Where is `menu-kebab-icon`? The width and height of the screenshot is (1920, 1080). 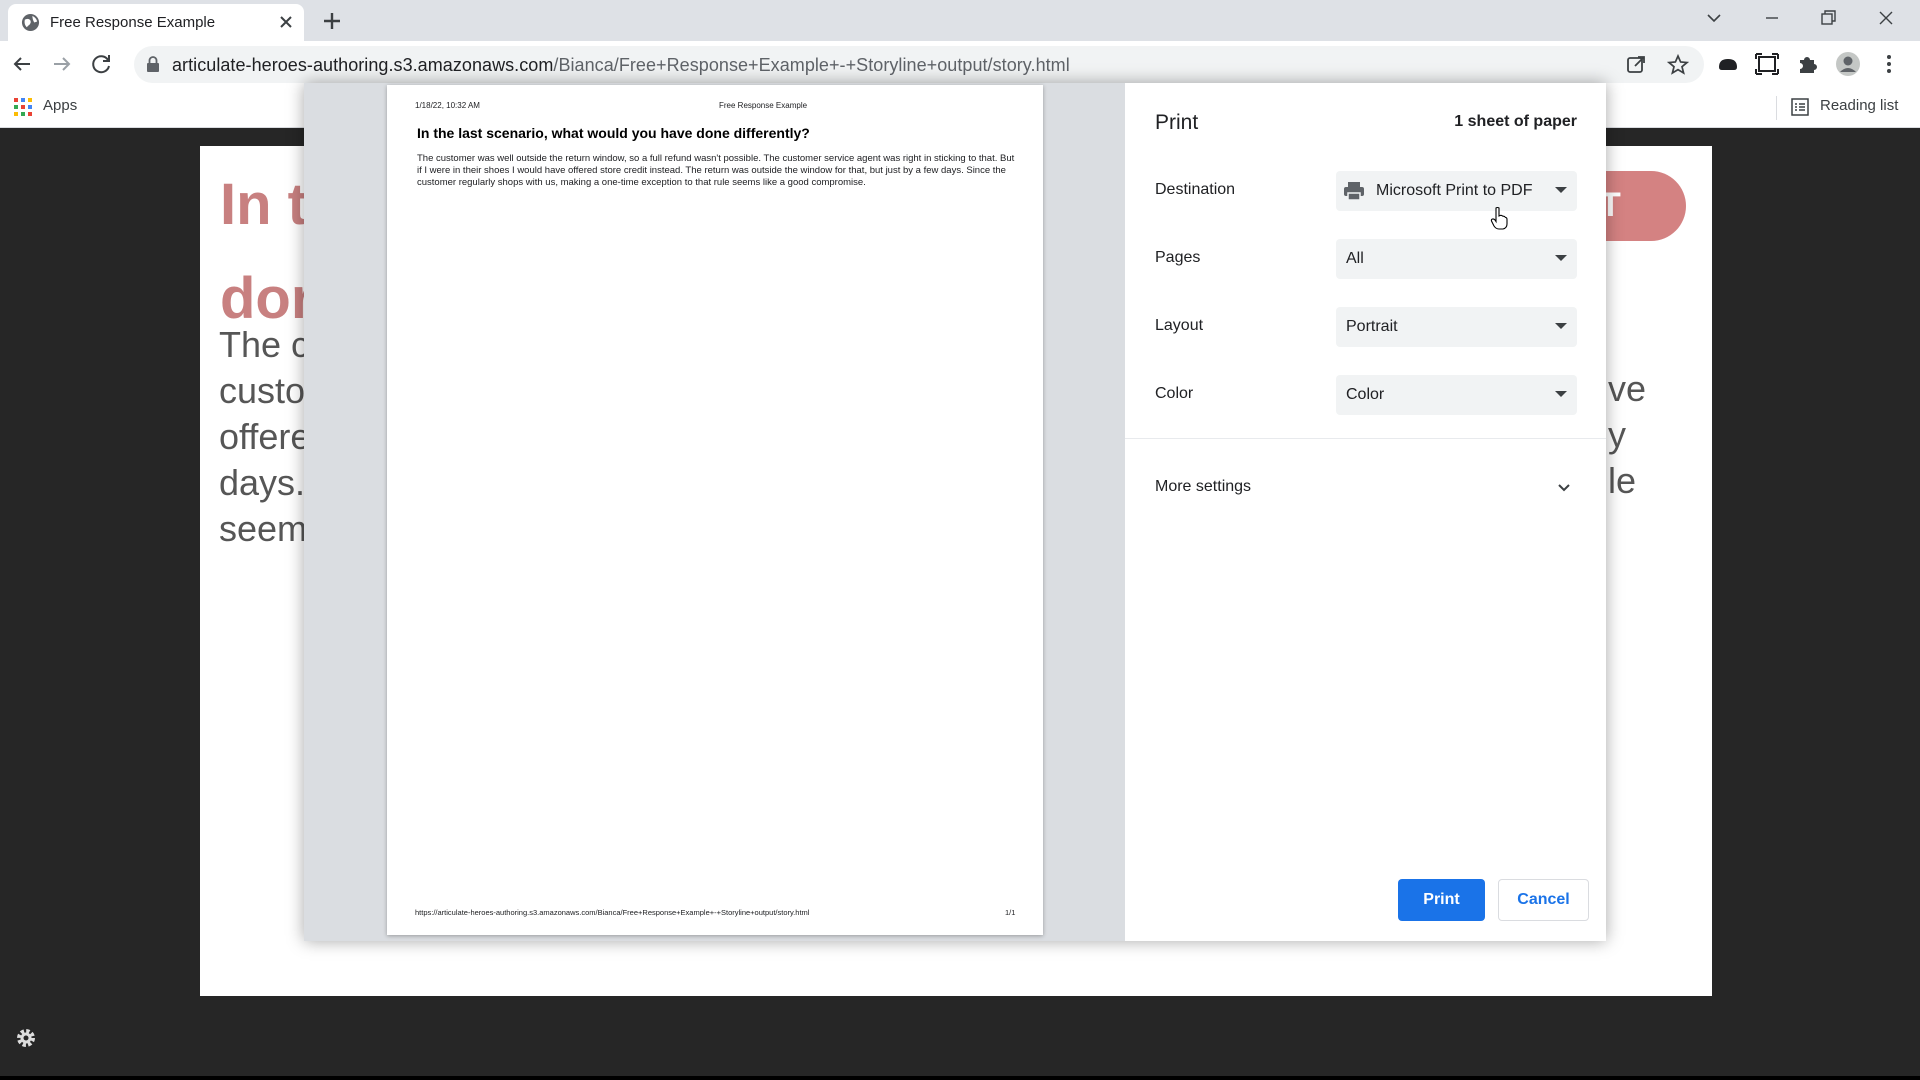
menu-kebab-icon is located at coordinates (1889, 64).